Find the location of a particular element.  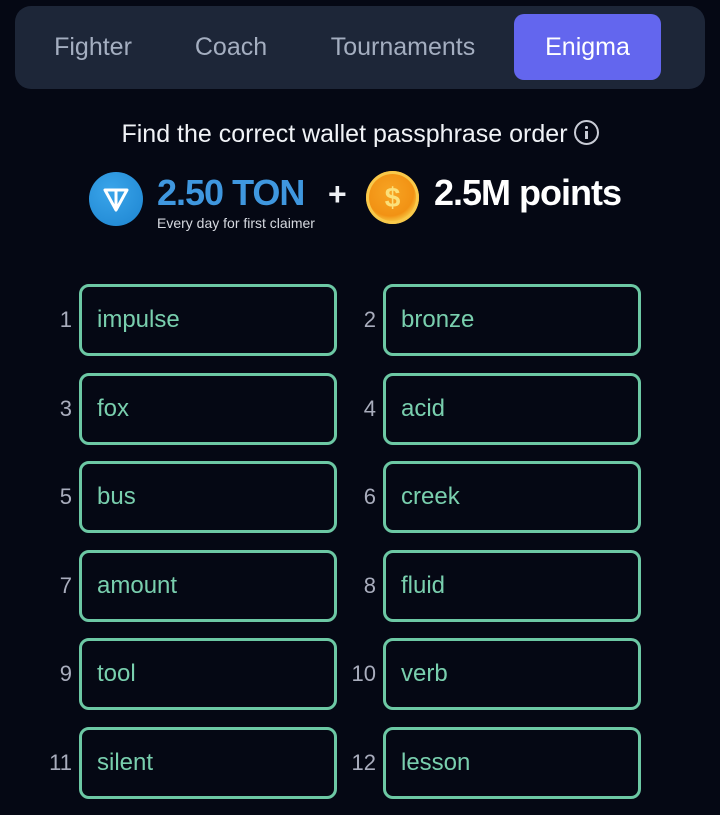

slot-number: 5 is located at coordinates (65, 497).